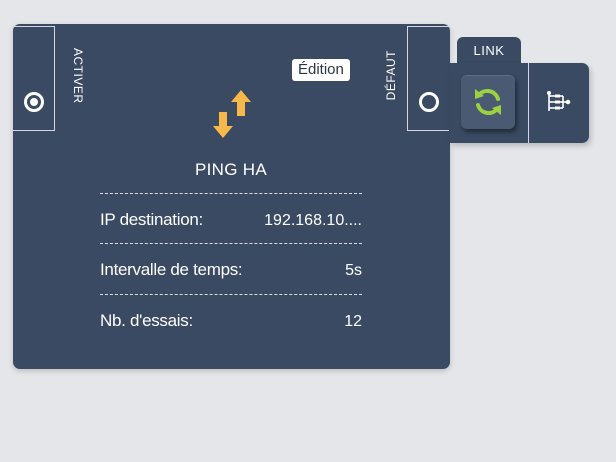  I want to click on field-row-tries: Nb. d'essais: 12, so click(231, 321).